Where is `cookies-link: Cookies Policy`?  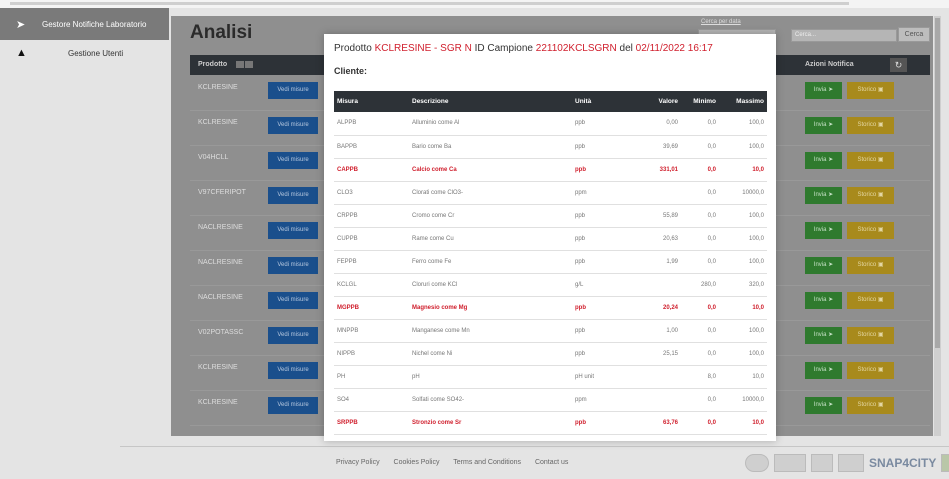
cookies-link: Cookies Policy is located at coordinates (417, 462).